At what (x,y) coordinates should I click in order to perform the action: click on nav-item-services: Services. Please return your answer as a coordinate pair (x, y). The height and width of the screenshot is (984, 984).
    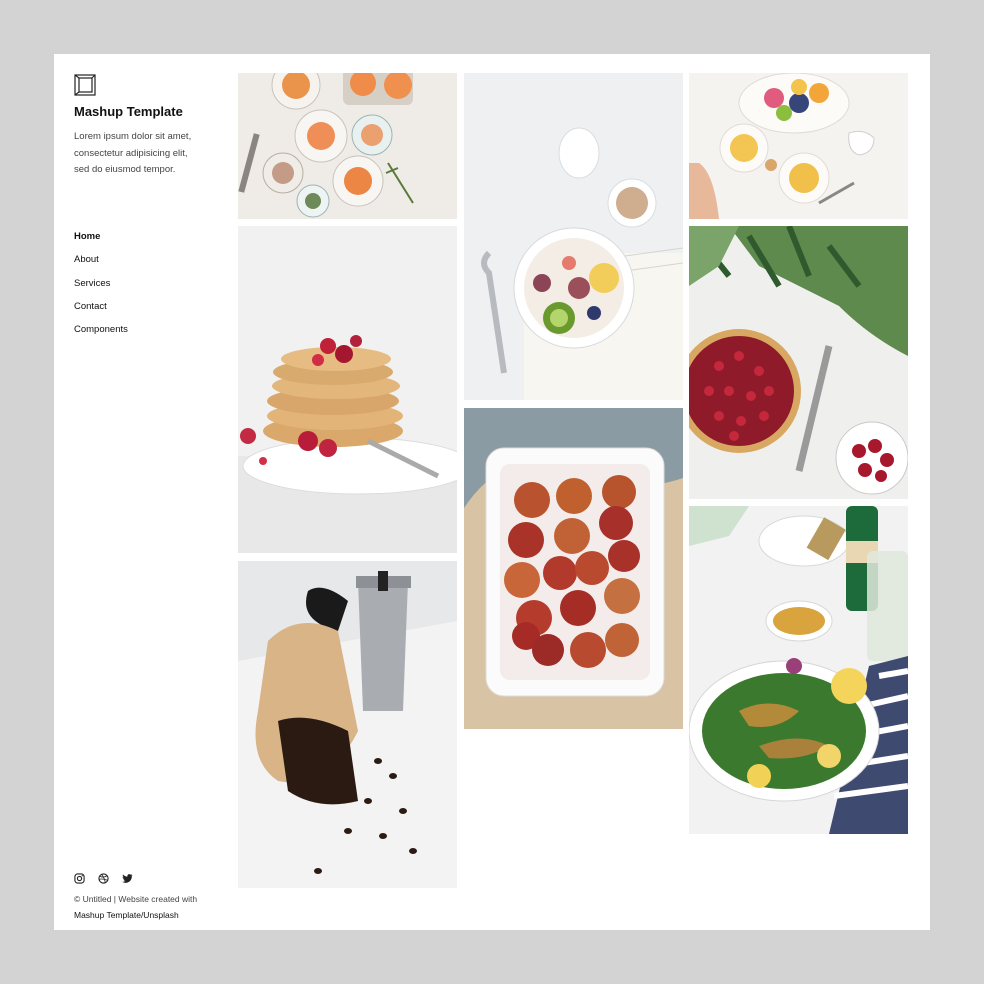
    Looking at the image, I should click on (101, 289).